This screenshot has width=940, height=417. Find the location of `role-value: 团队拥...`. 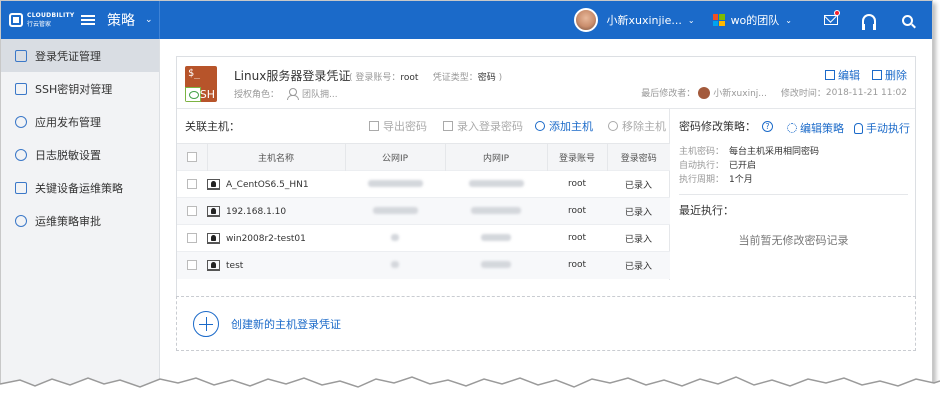

role-value: 团队拥... is located at coordinates (320, 95).